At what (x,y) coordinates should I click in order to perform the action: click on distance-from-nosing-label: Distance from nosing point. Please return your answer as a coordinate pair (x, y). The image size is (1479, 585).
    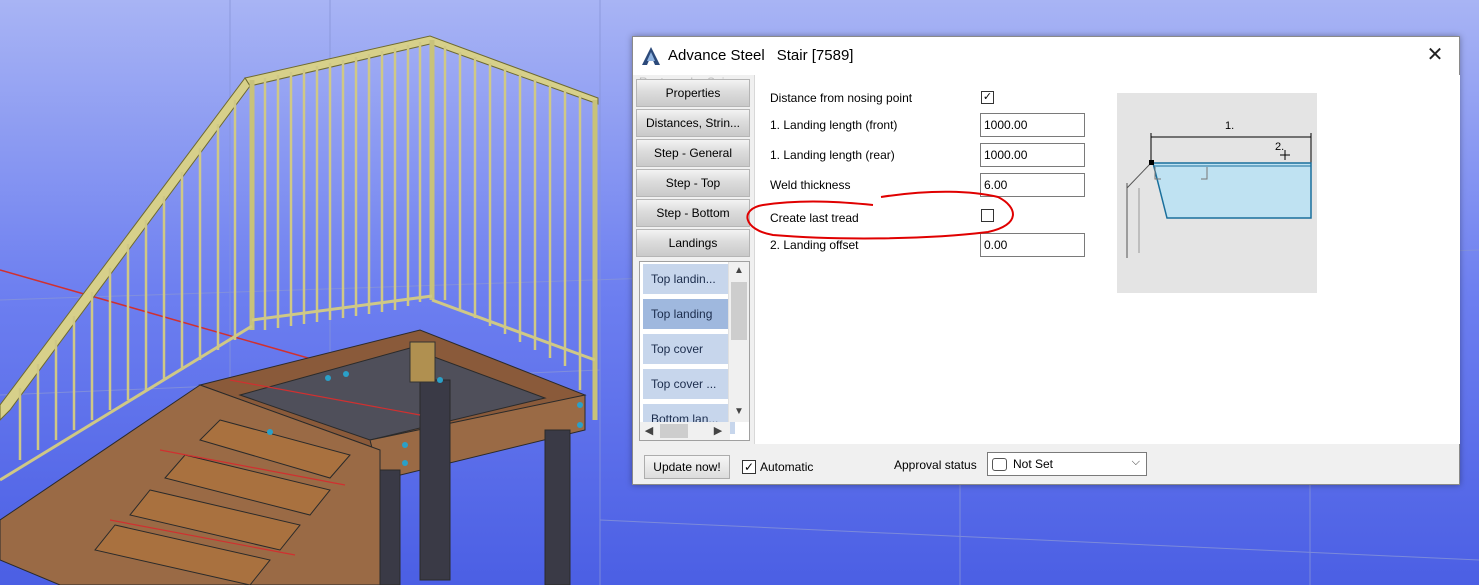
    Looking at the image, I should click on (841, 98).